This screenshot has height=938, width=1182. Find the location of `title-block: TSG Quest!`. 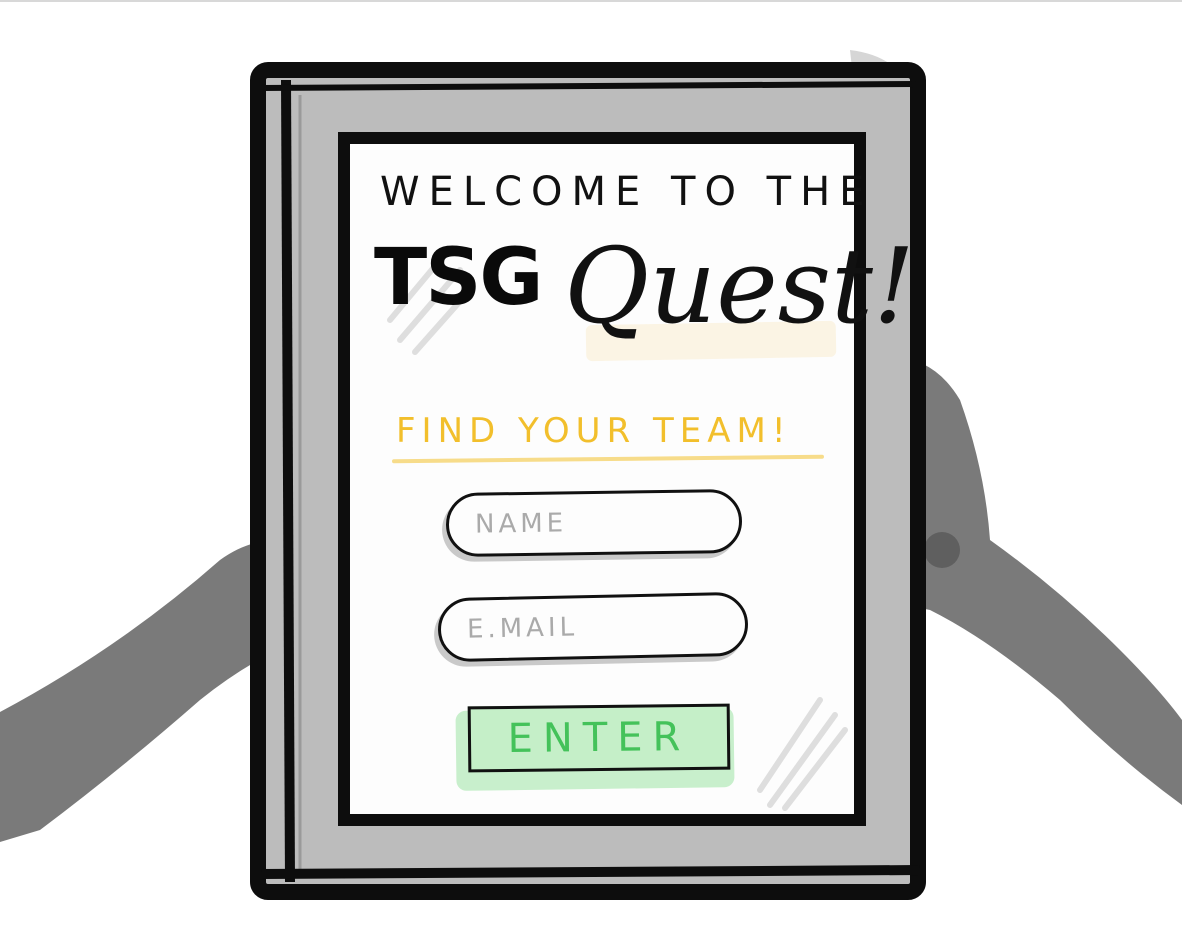

title-block: TSG Quest! is located at coordinates (644, 299).